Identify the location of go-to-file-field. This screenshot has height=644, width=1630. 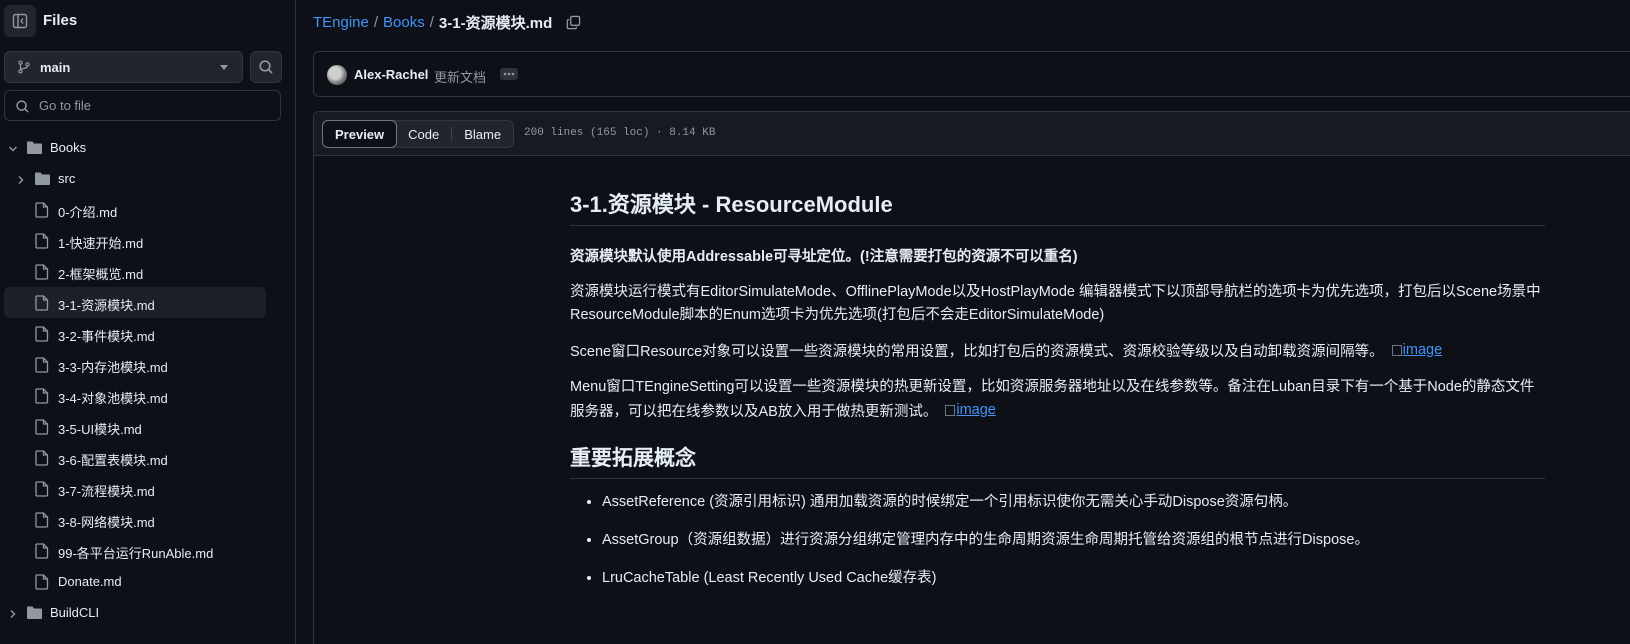
(142, 105).